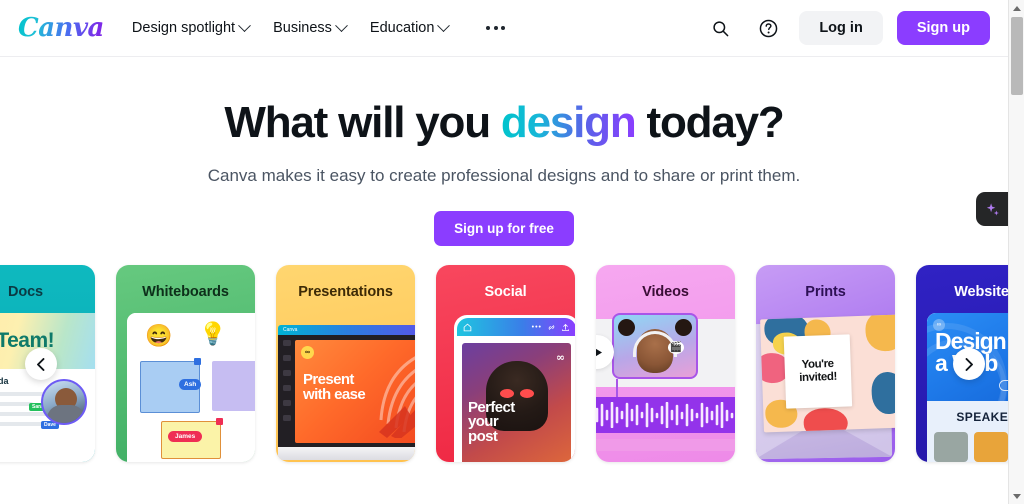 Image resolution: width=1024 pixels, height=504 pixels. Describe the element at coordinates (185, 292) in the screenshot. I see `card-title: Whiteboards` at that location.